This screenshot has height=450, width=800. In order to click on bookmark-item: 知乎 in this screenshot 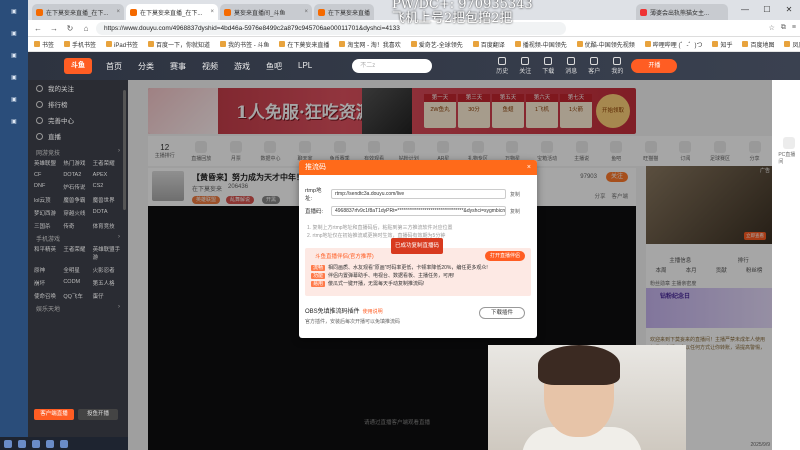, I will do `click(722, 44)`.